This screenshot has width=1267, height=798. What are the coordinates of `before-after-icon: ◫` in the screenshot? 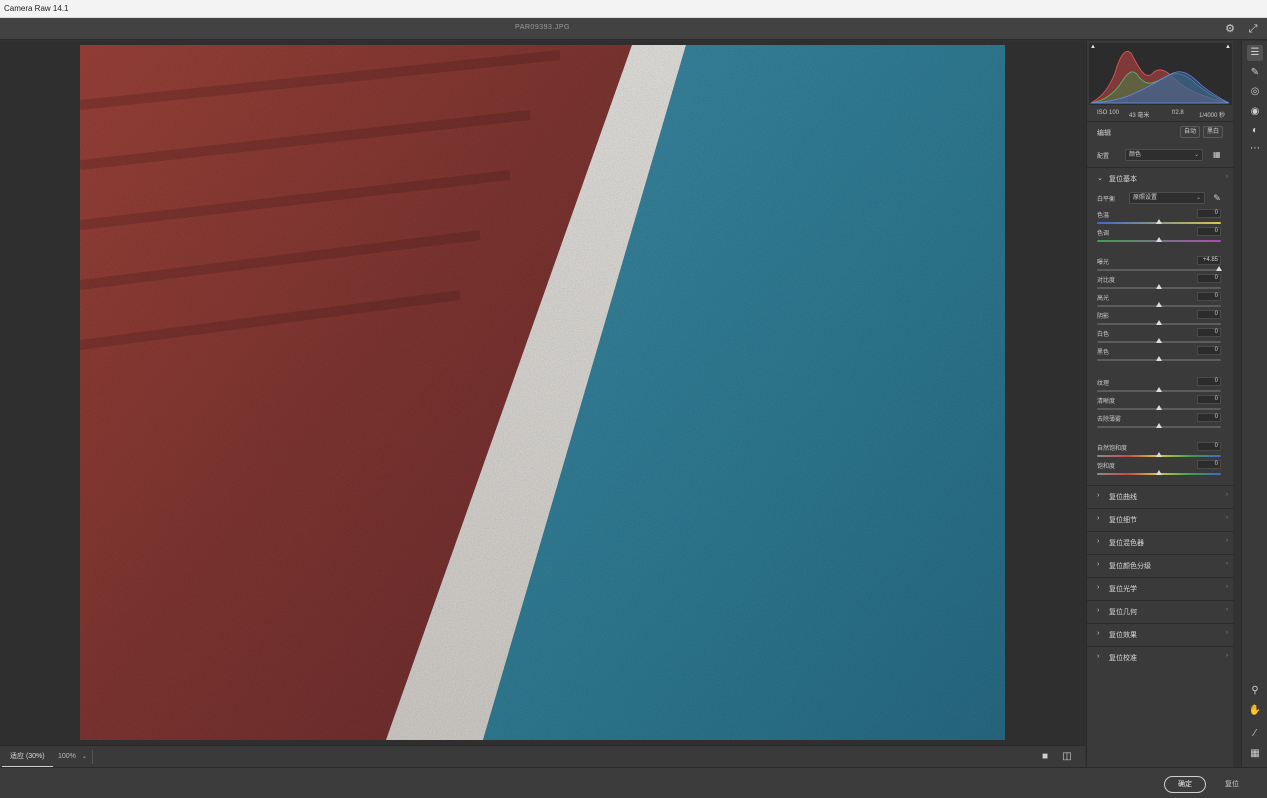 It's located at (1067, 757).